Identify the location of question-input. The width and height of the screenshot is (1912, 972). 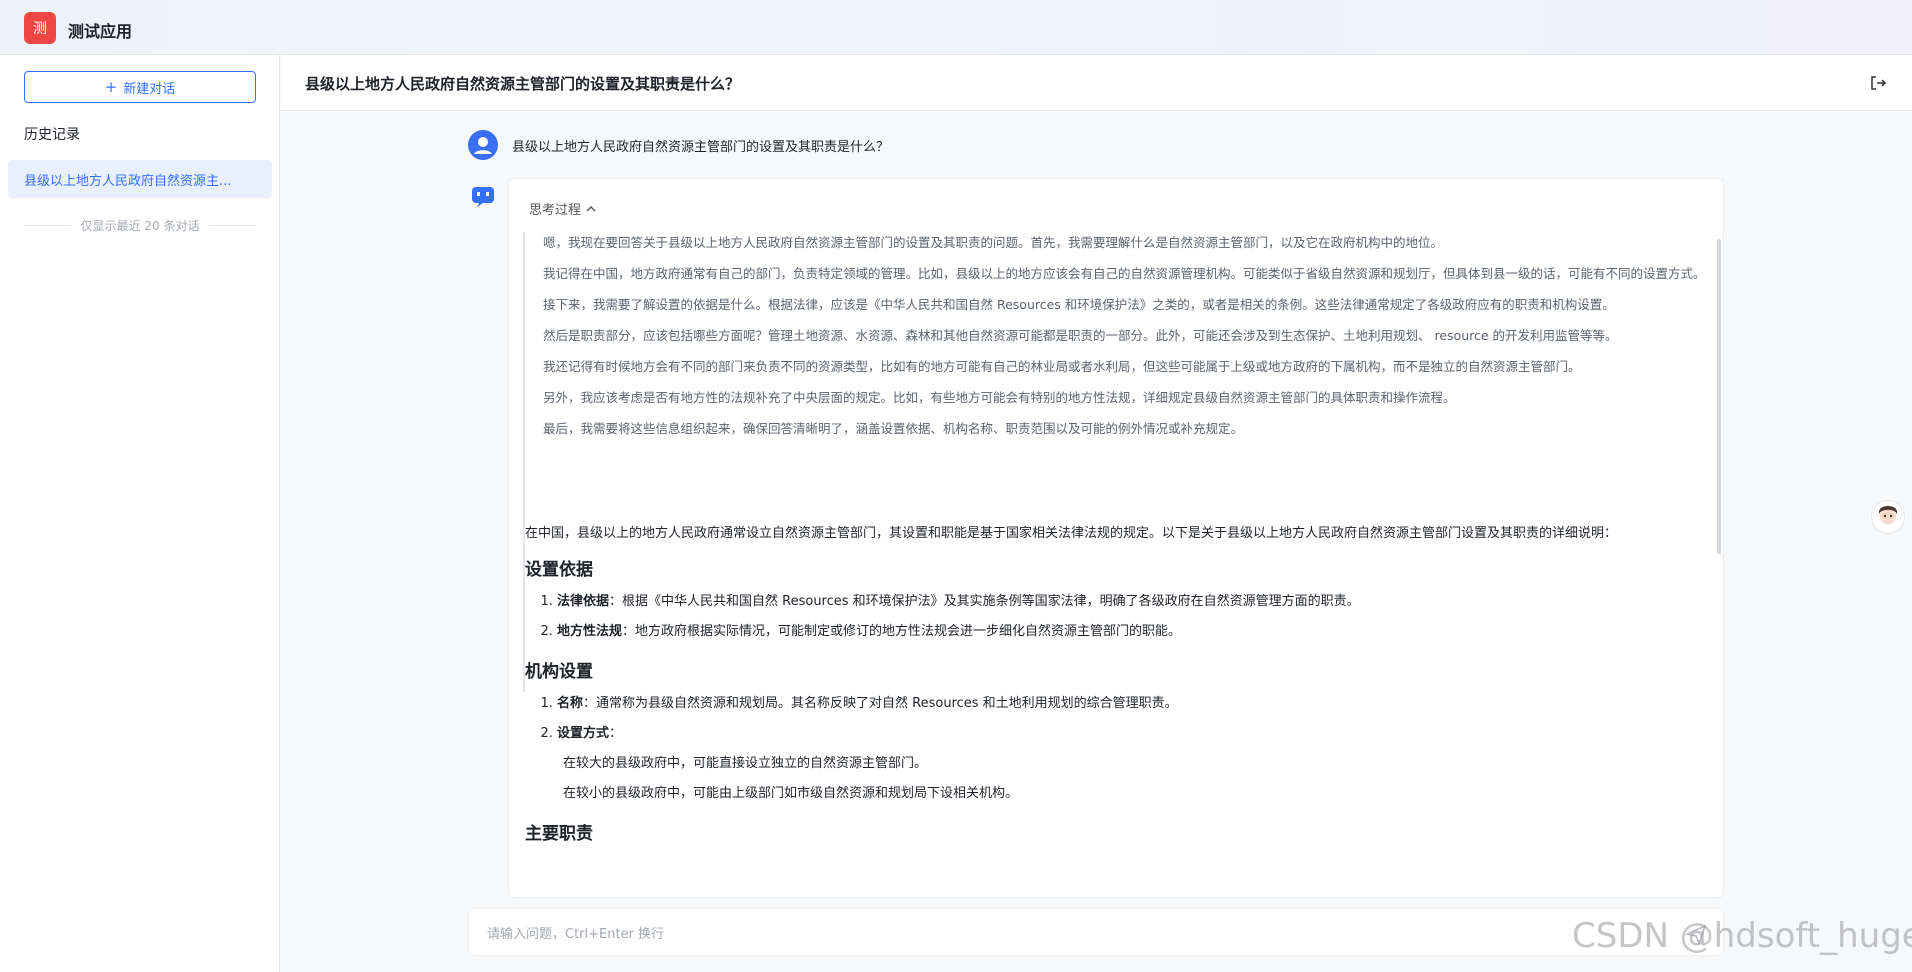
(1077, 934).